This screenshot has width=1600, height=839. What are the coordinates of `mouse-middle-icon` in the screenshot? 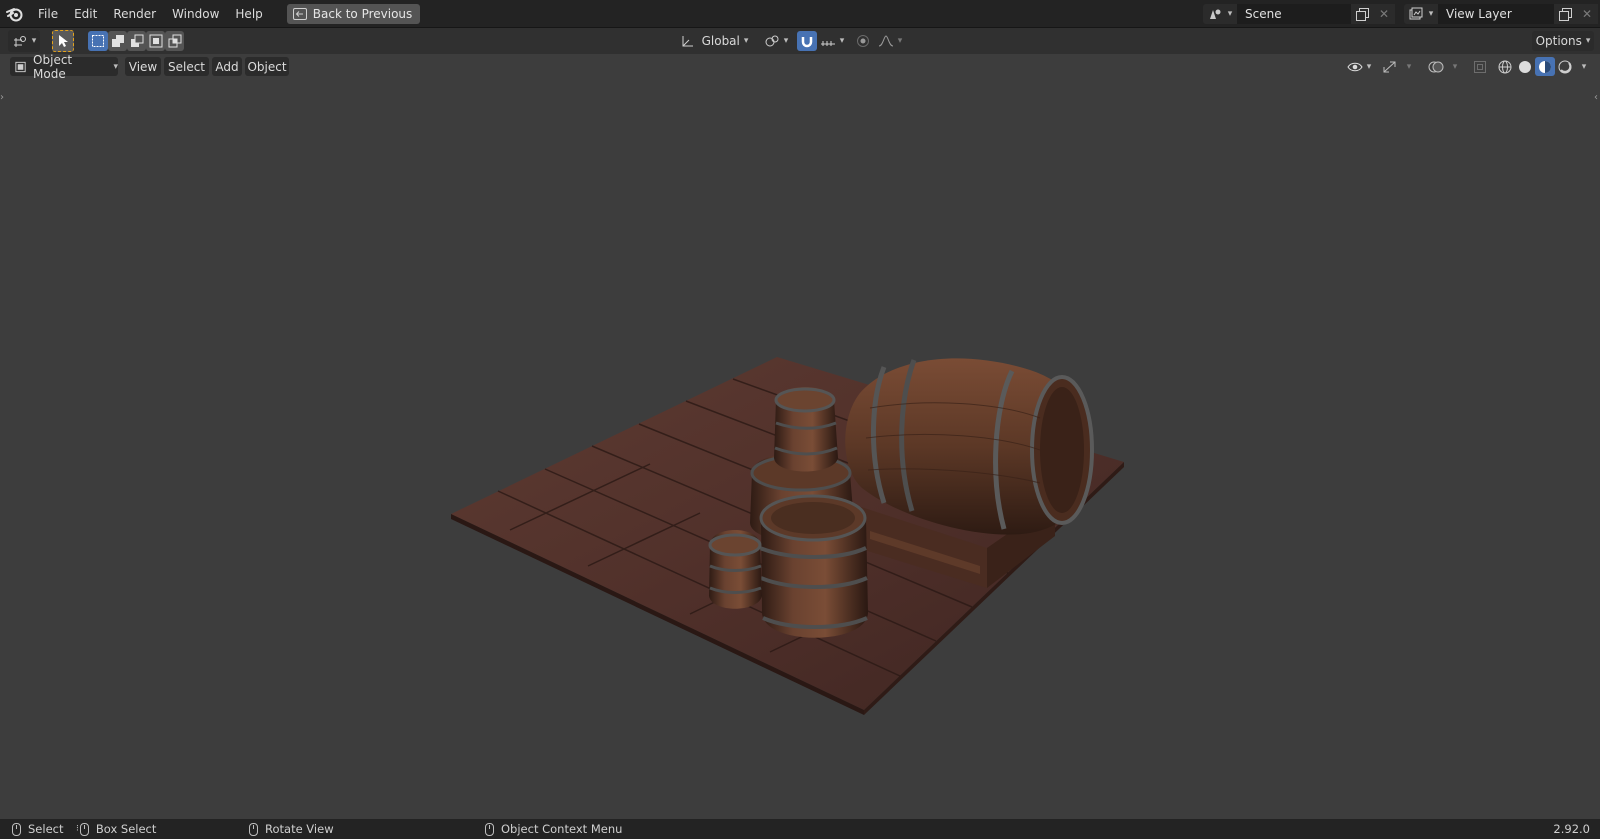 It's located at (253, 829).